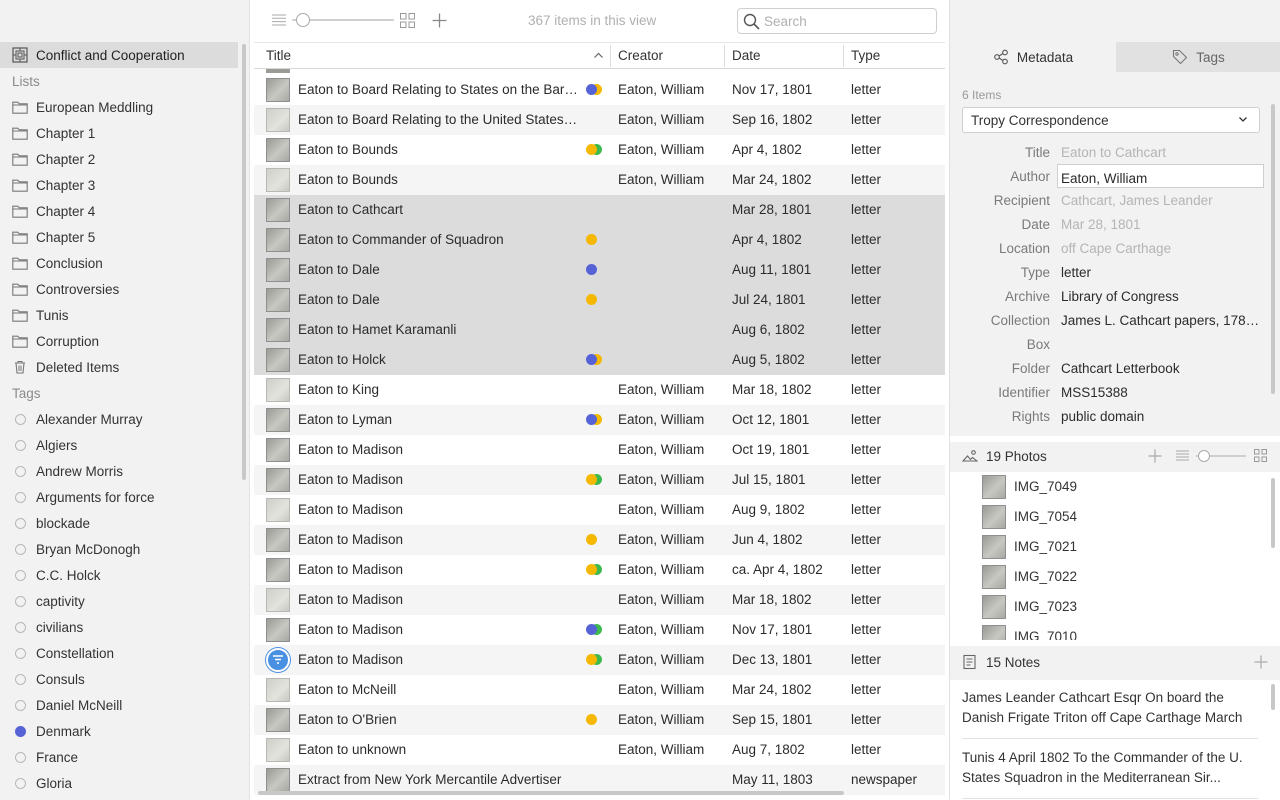 The width and height of the screenshot is (1280, 800). What do you see at coordinates (119, 419) in the screenshot?
I see `sidebar-tag-item: Alexander Murray` at bounding box center [119, 419].